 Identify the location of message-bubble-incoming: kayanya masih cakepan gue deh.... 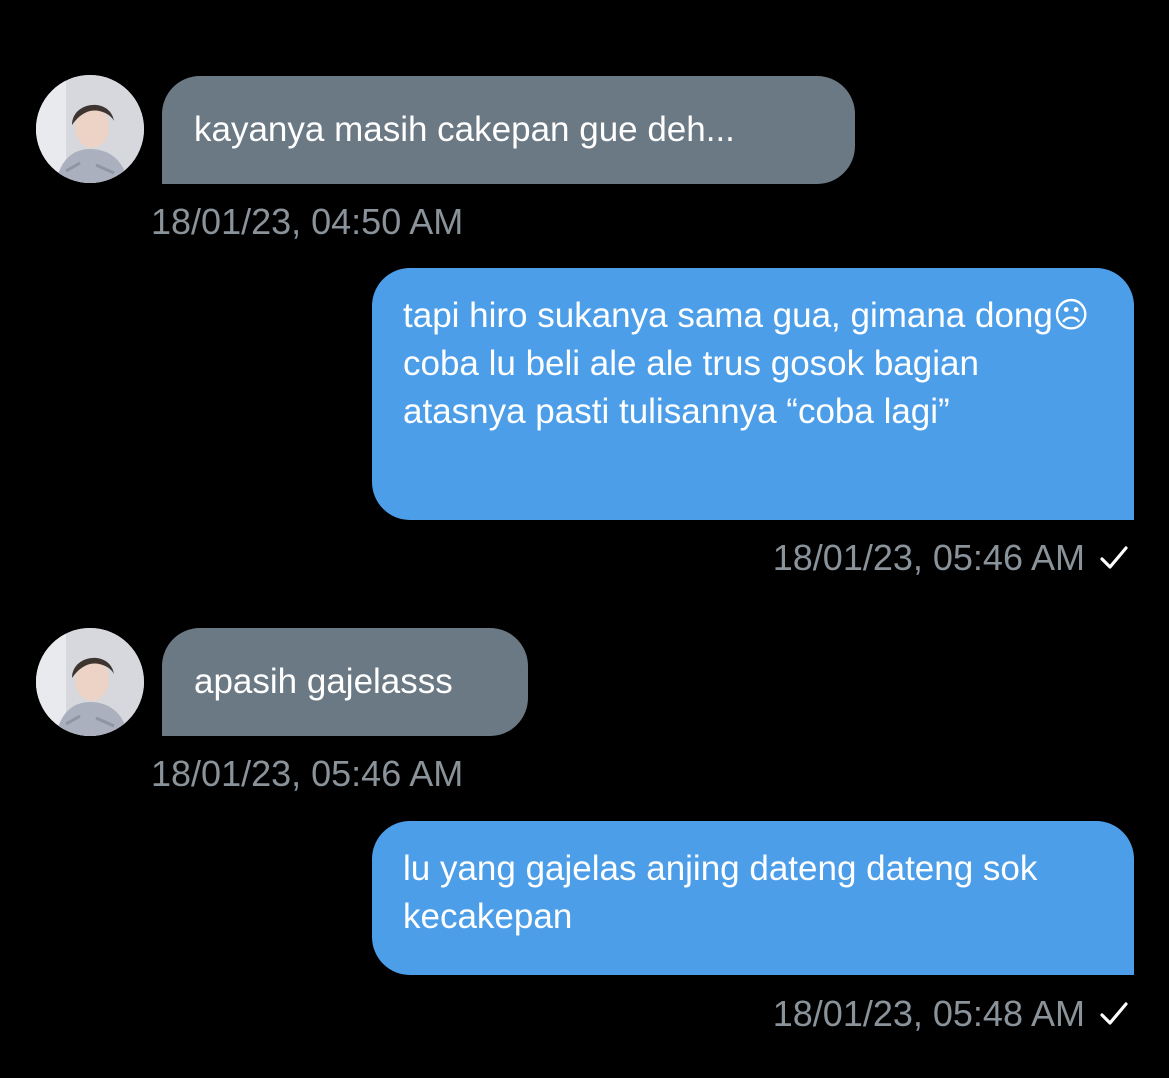
(508, 130).